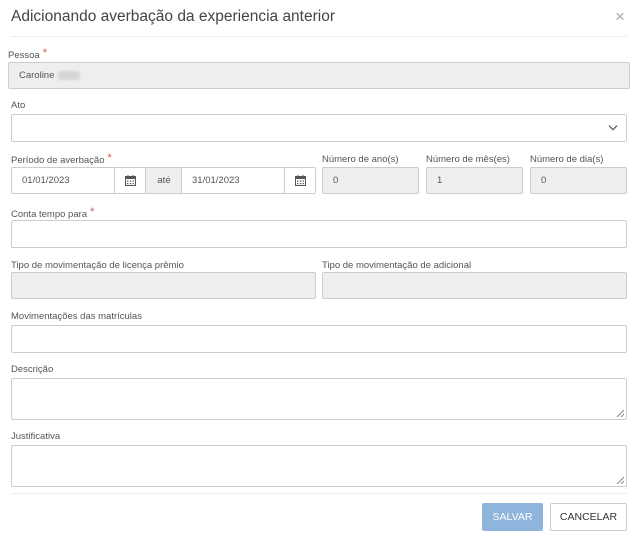 This screenshot has width=638, height=536. Describe the element at coordinates (32, 369) in the screenshot. I see `descricao-label: Descrição` at that location.